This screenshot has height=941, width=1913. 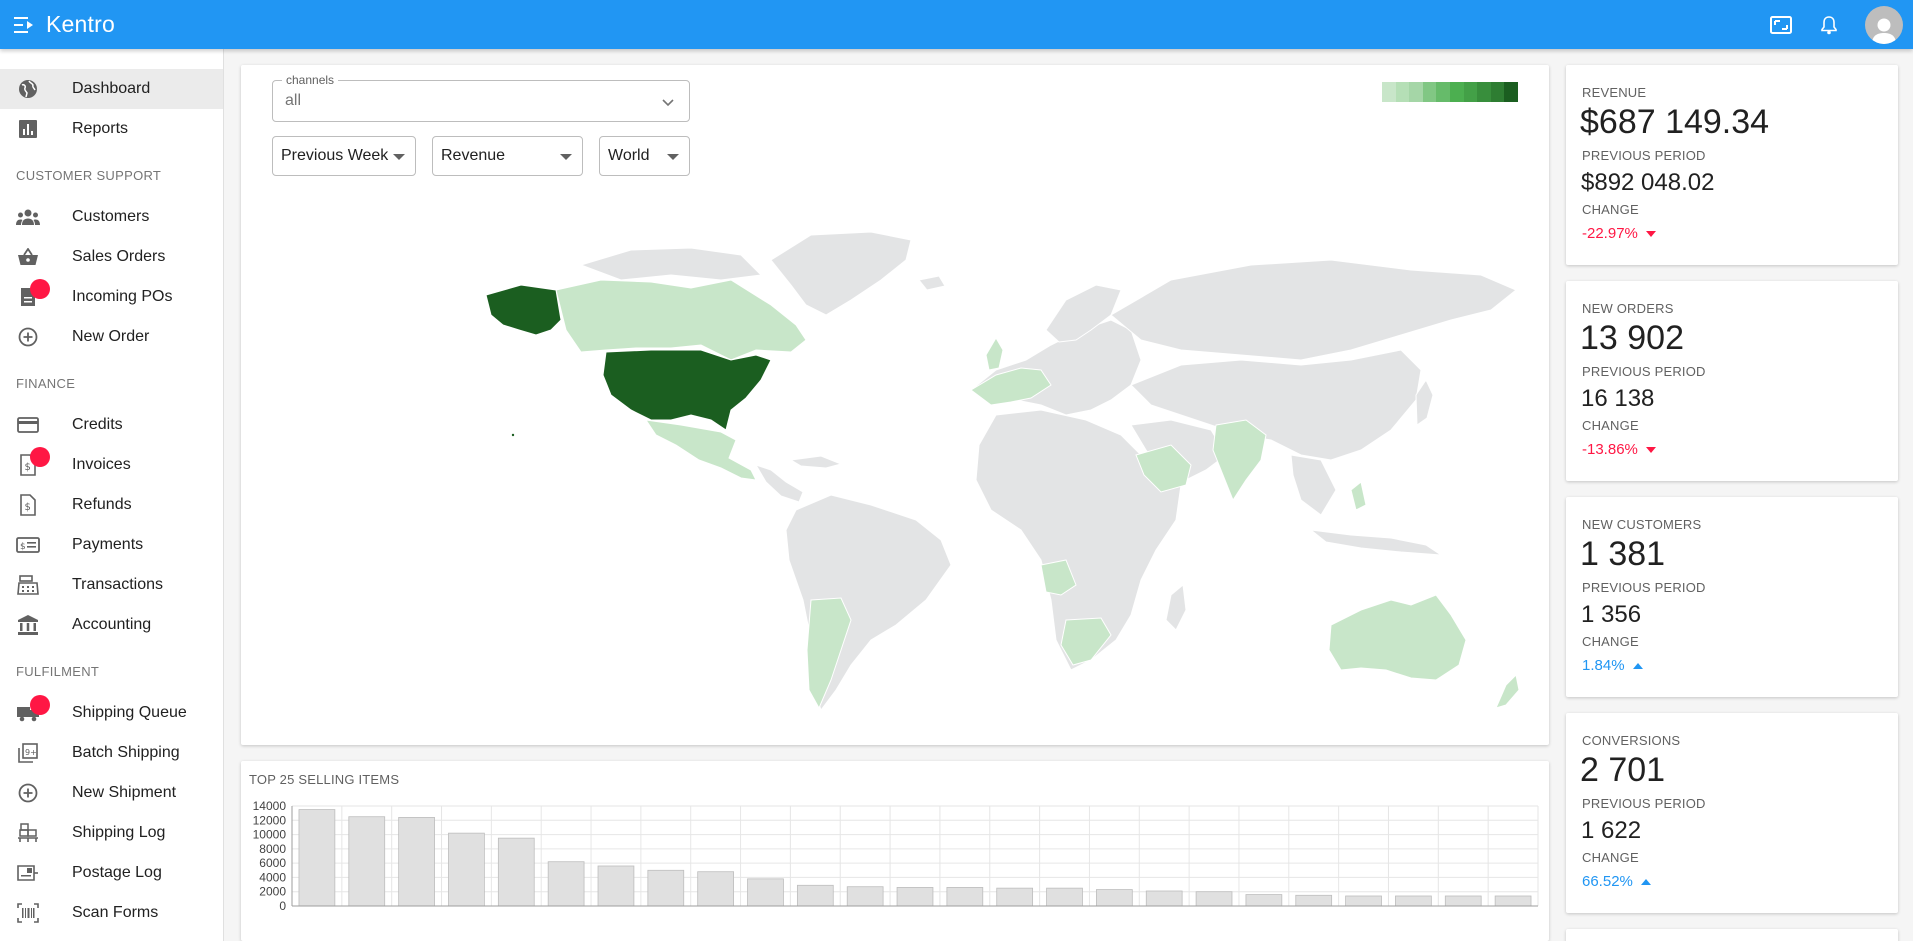 What do you see at coordinates (117, 872) in the screenshot?
I see `sidebar-item-label: Postage Log` at bounding box center [117, 872].